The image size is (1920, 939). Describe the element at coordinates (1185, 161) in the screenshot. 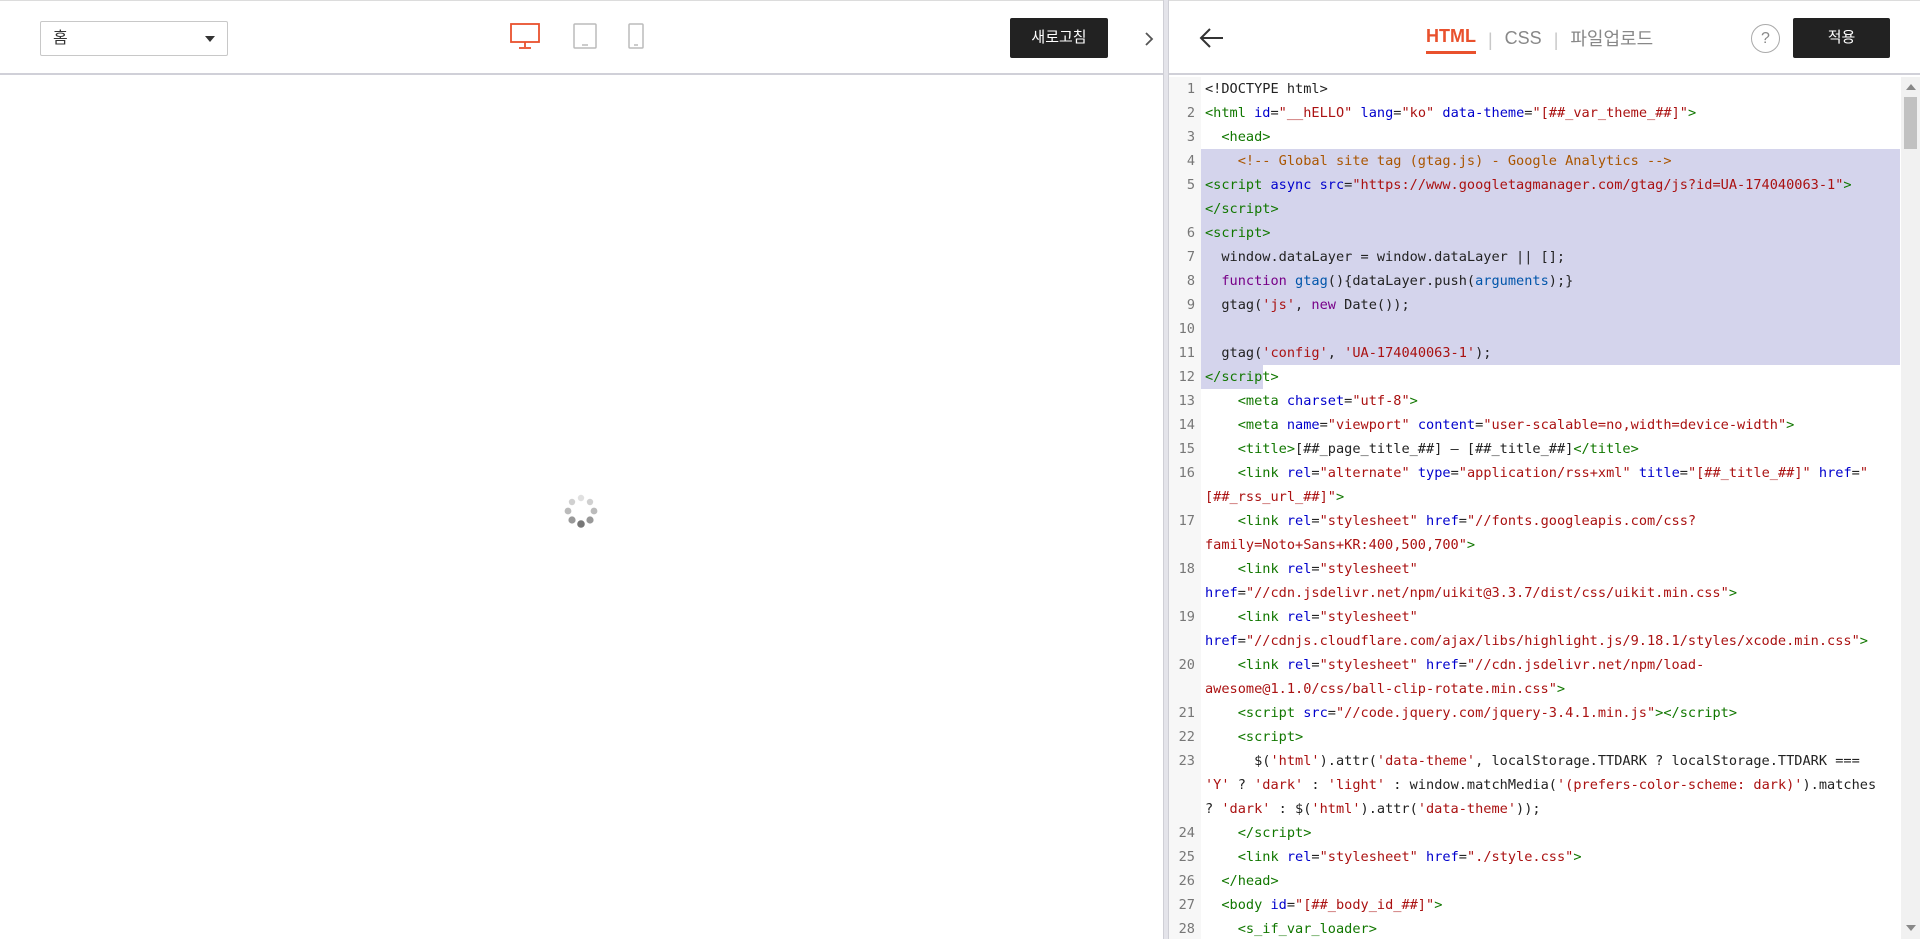

I see `line-number: 4` at that location.